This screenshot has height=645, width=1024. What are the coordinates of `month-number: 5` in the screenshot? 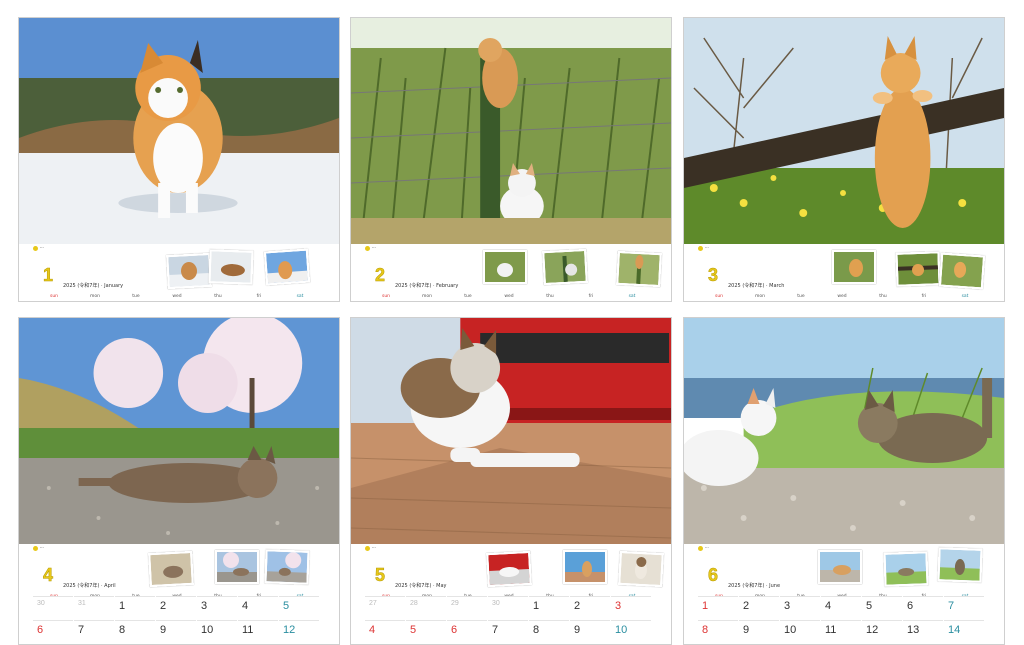 It's located at (380, 575).